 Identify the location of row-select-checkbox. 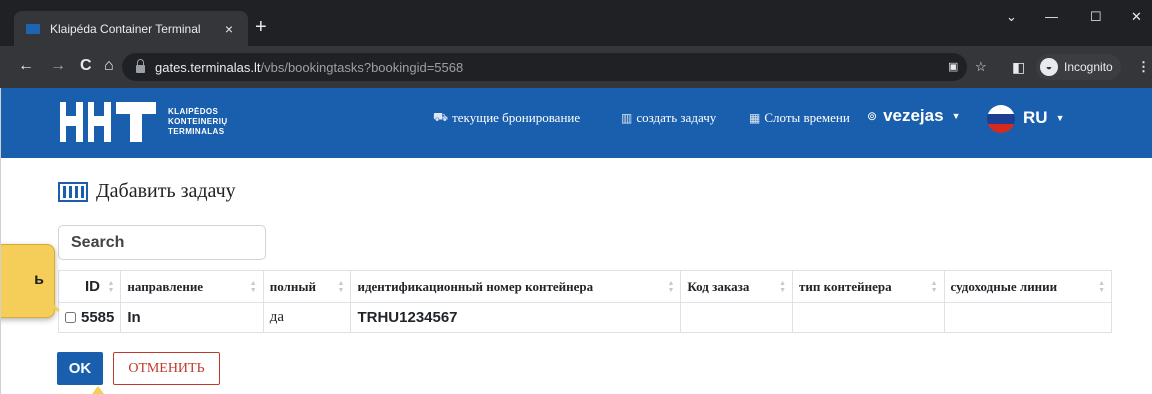
(70, 317).